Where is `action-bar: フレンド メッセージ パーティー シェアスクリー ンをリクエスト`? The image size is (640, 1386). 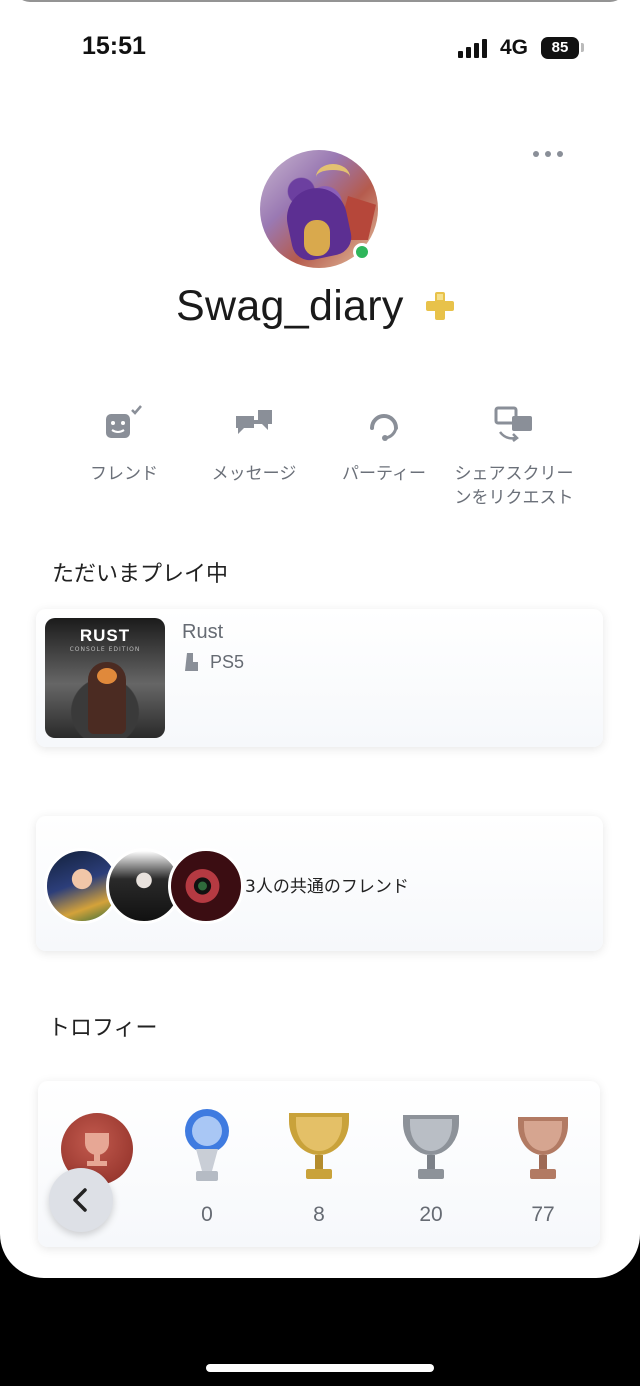 action-bar: フレンド メッセージ パーティー シェアスクリー ンをリクエスト is located at coordinates (334, 462).